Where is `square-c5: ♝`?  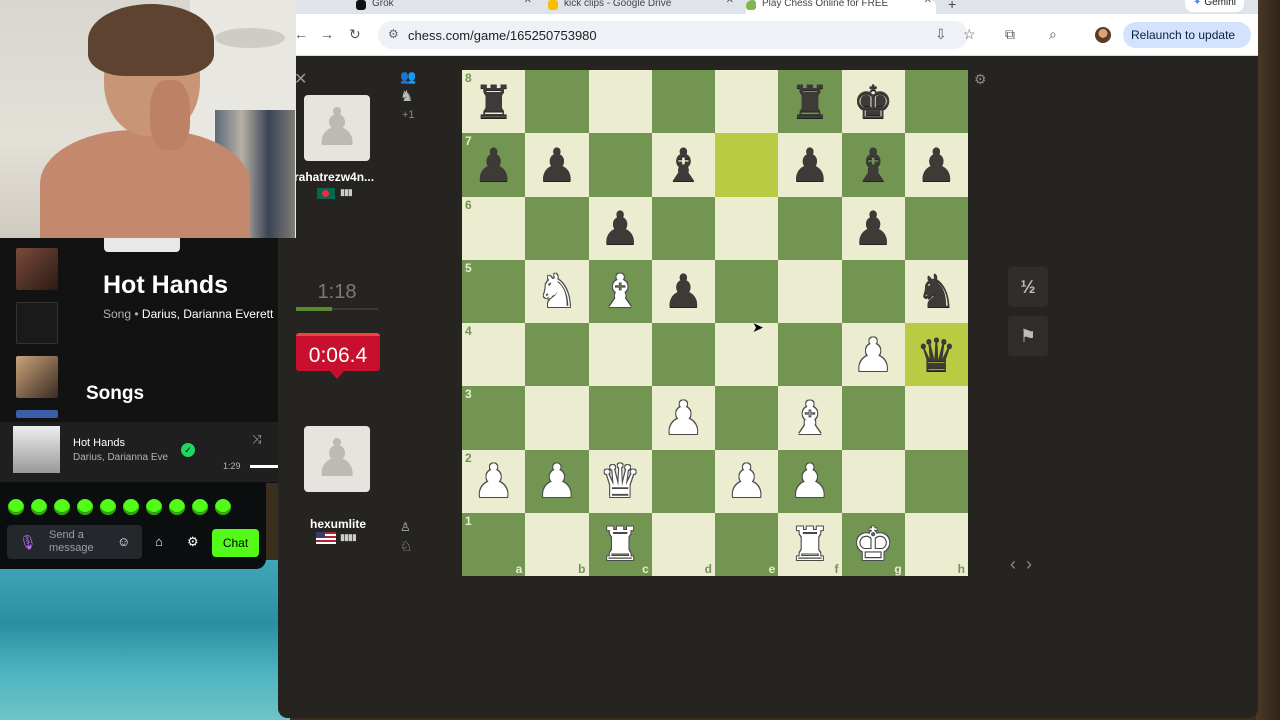
square-c5: ♝ is located at coordinates (620, 291).